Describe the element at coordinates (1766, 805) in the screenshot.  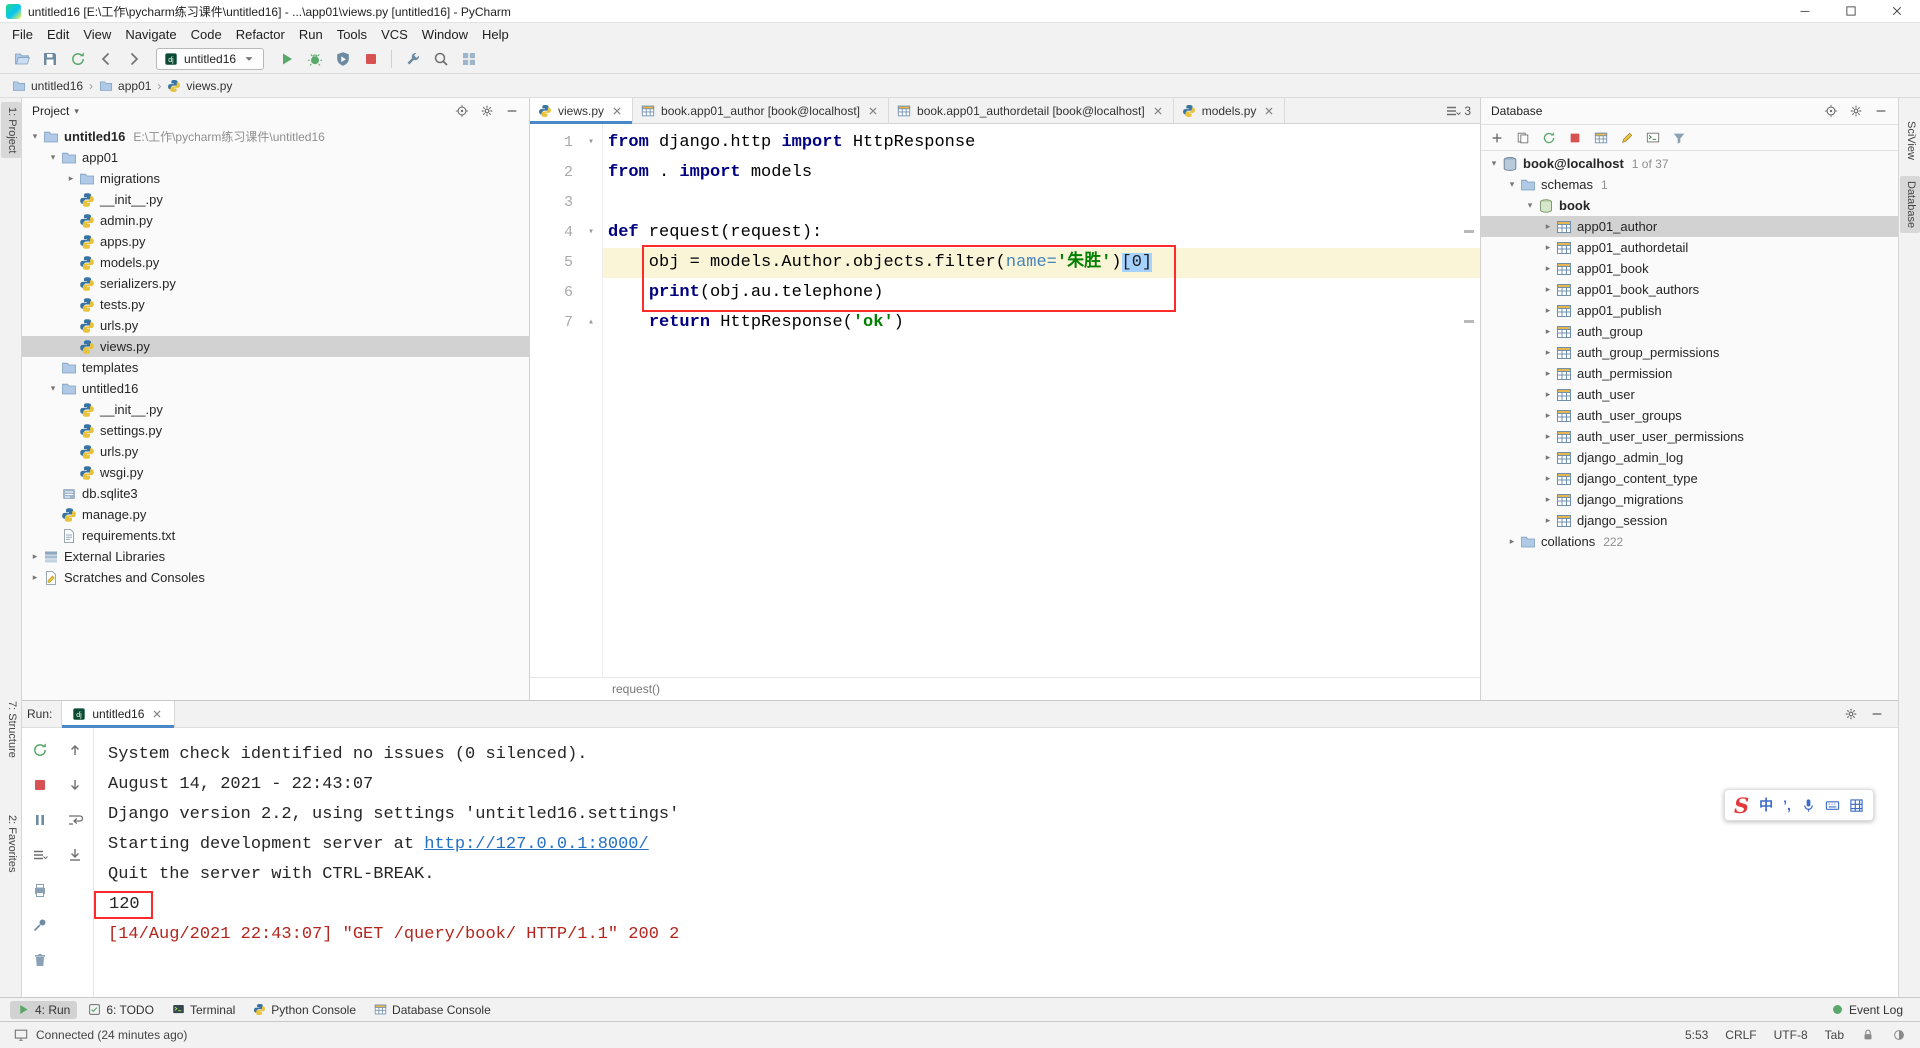
I see `sogou-mode-chinese: 中` at that location.